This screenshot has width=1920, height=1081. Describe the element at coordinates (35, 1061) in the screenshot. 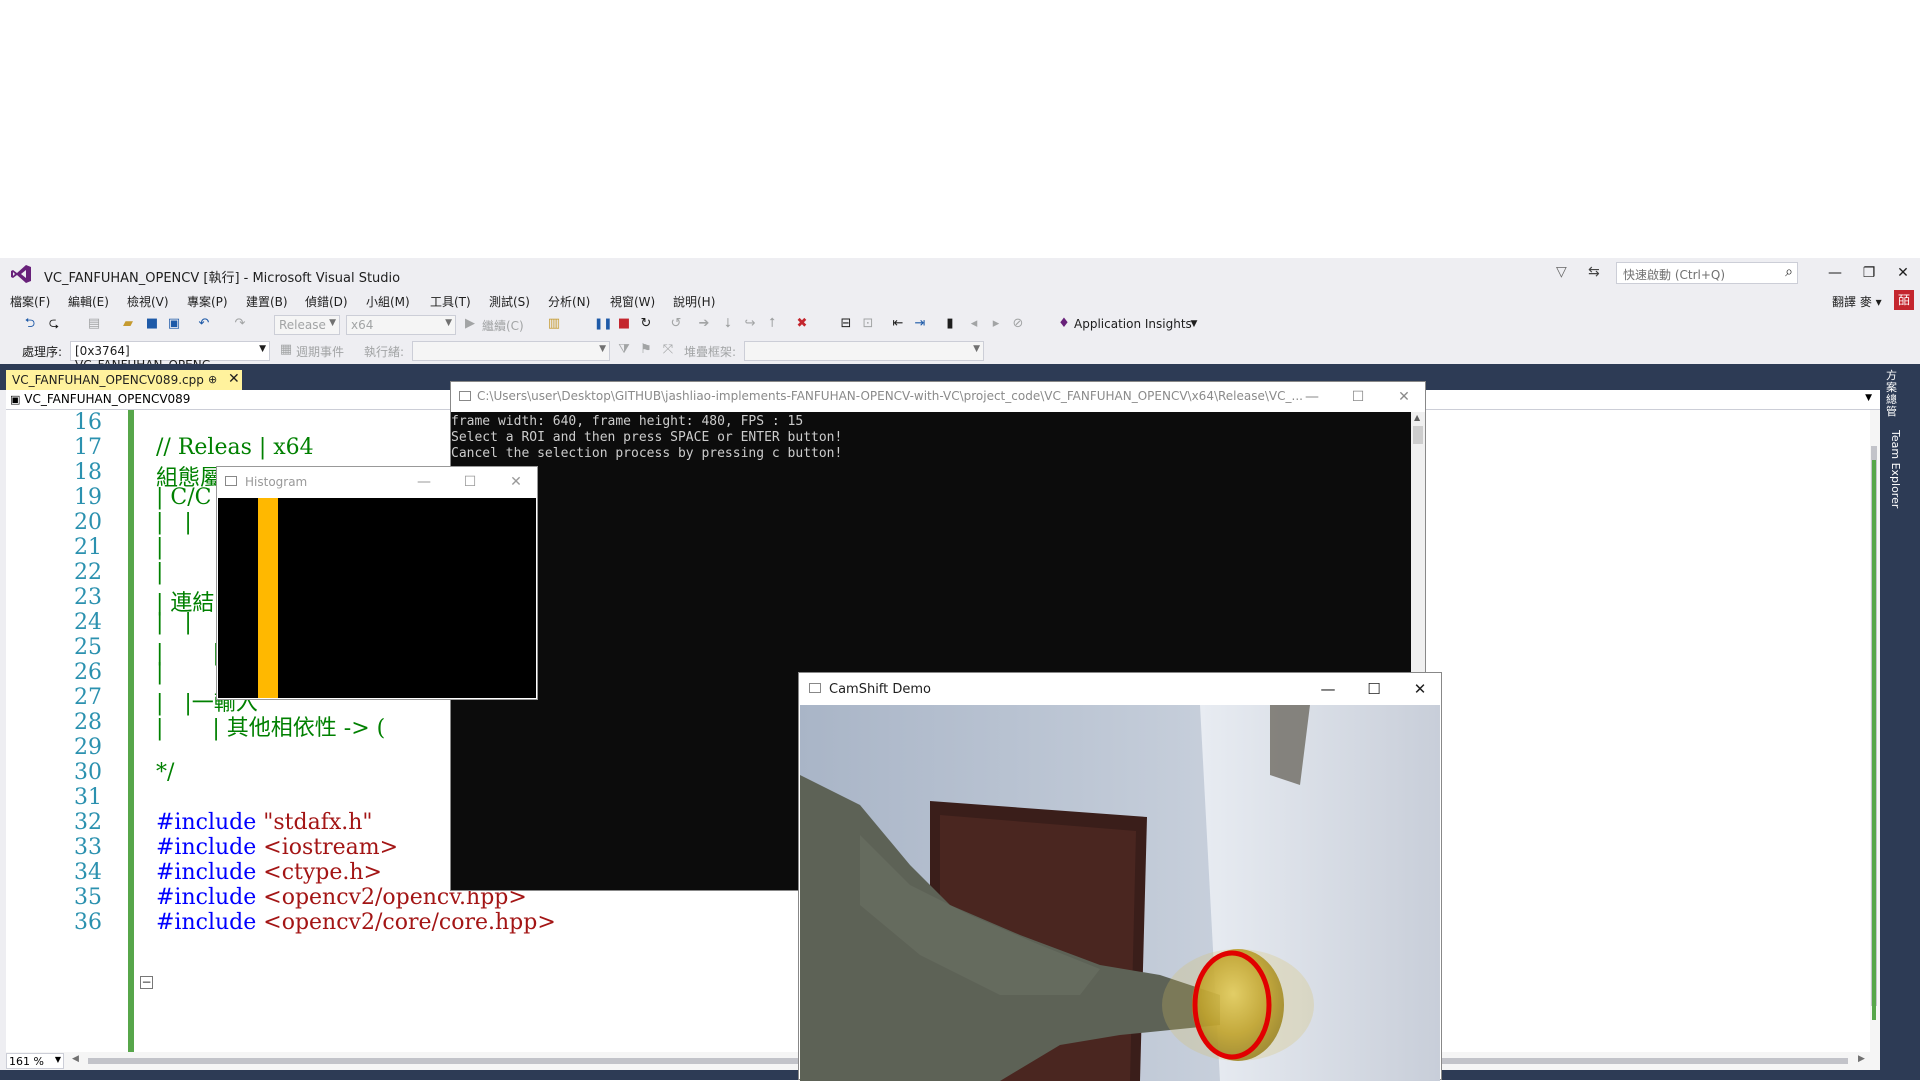

I see `zoom-select: 161 % ▼` at that location.